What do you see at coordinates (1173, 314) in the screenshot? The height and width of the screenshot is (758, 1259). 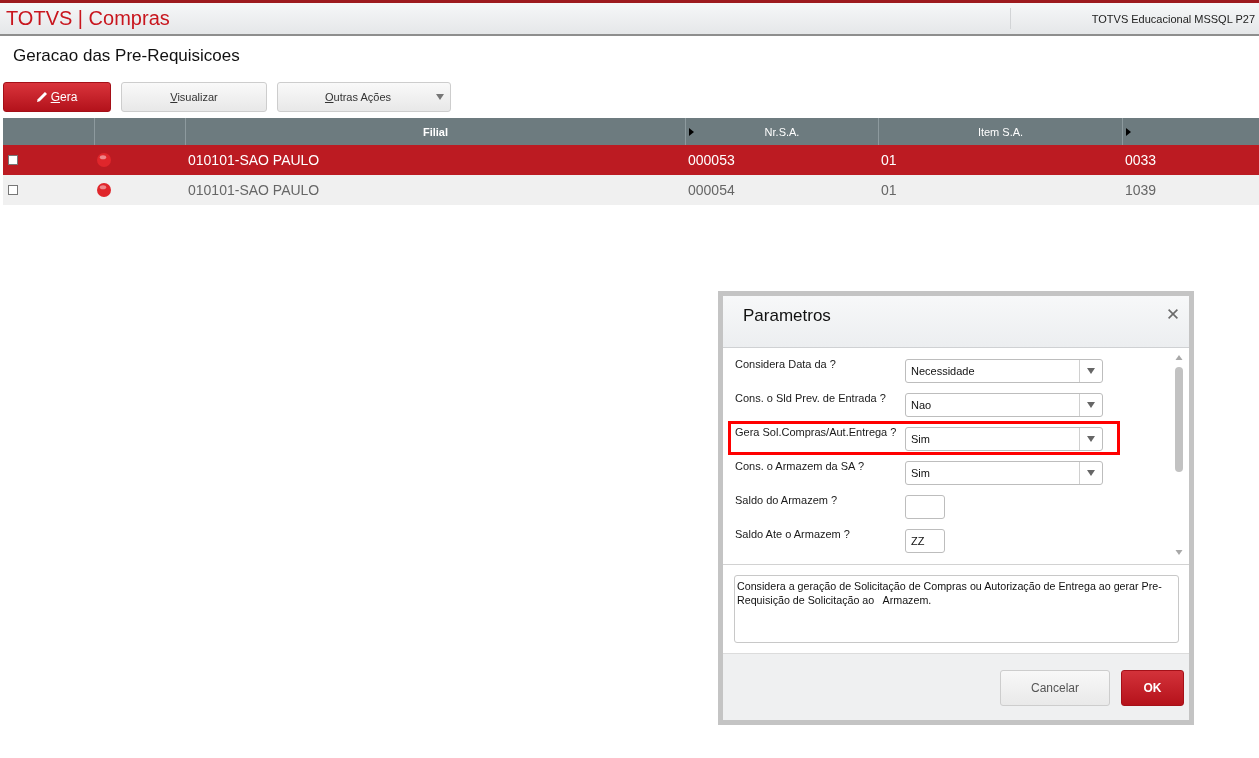 I see `close-icon` at bounding box center [1173, 314].